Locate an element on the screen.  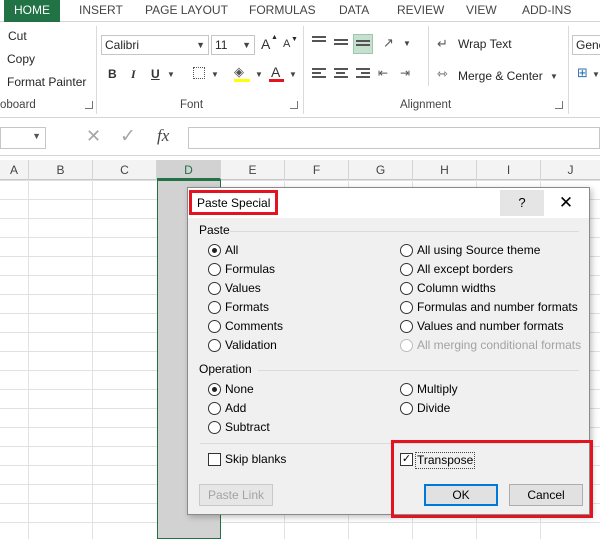
increase-indent-icon: ⇥ is located at coordinates (405, 73).